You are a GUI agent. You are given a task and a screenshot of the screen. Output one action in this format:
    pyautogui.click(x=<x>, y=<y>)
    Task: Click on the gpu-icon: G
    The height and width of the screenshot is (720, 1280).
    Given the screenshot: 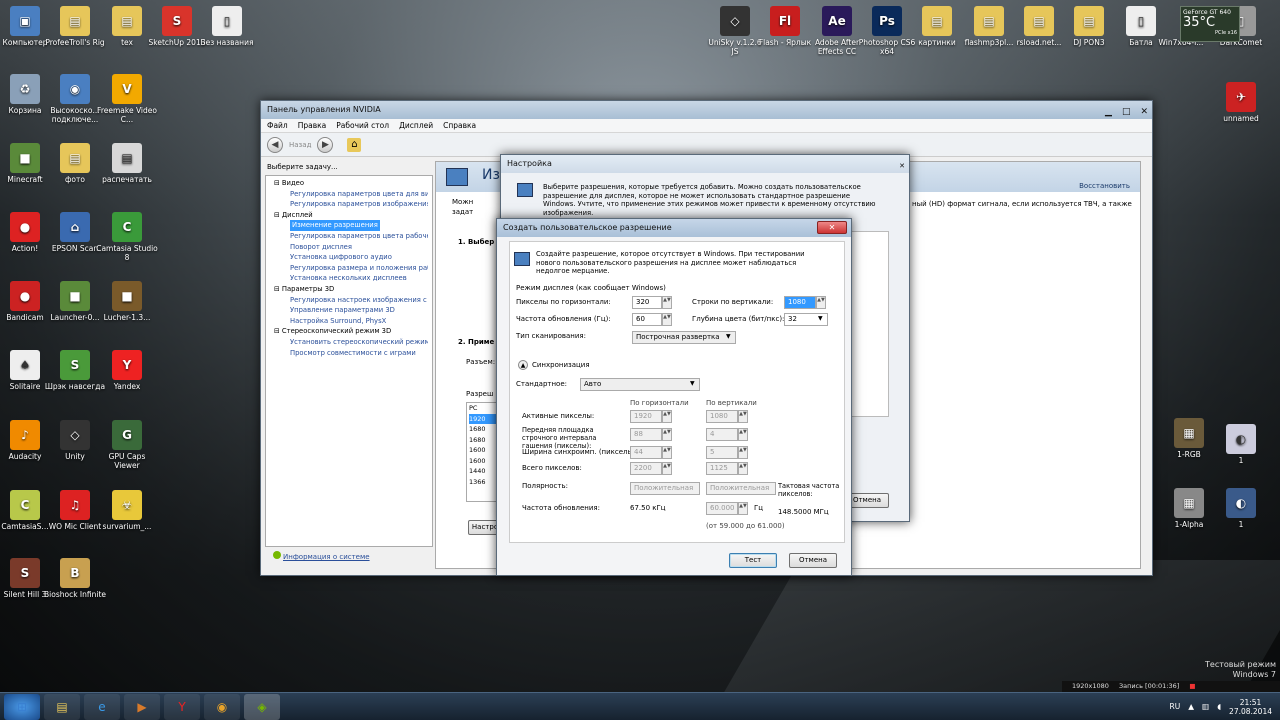 What is the action you would take?
    pyautogui.click(x=127, y=435)
    